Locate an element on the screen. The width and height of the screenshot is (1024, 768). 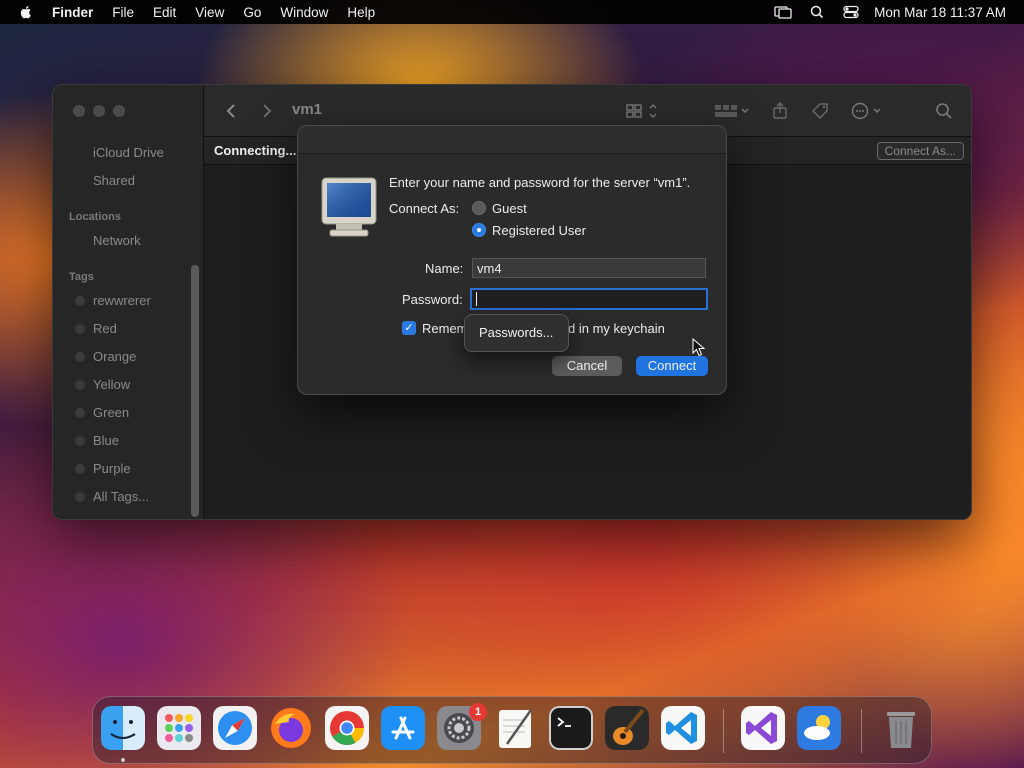
apple-icon is located at coordinates (26, 12).